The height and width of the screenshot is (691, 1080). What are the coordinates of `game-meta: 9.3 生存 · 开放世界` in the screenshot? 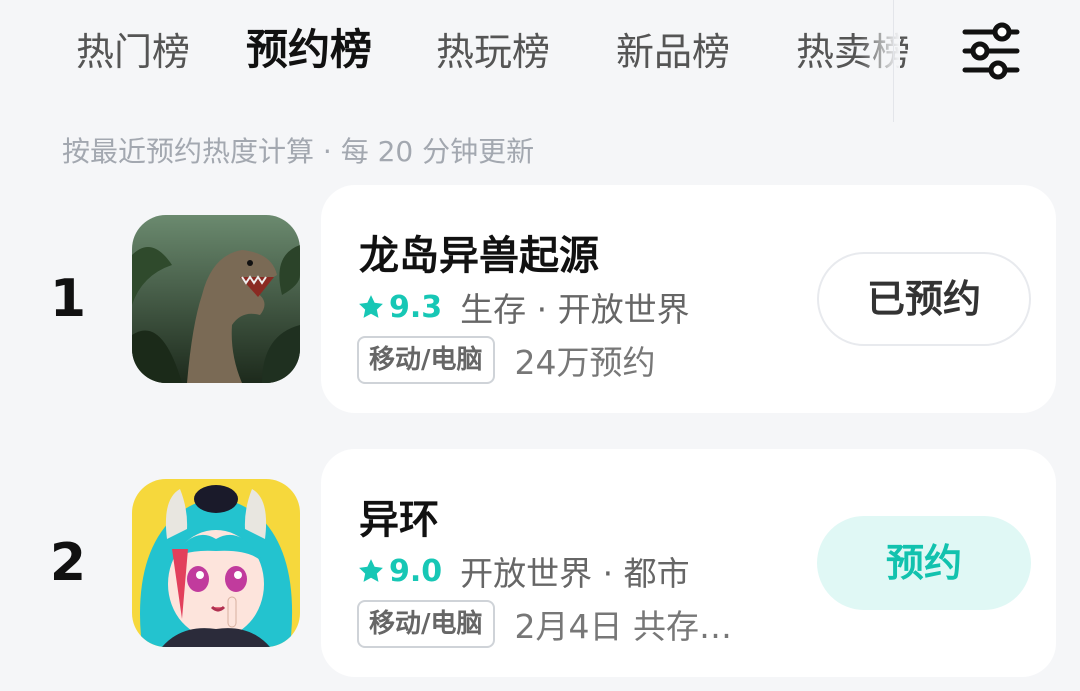 It's located at (523, 307).